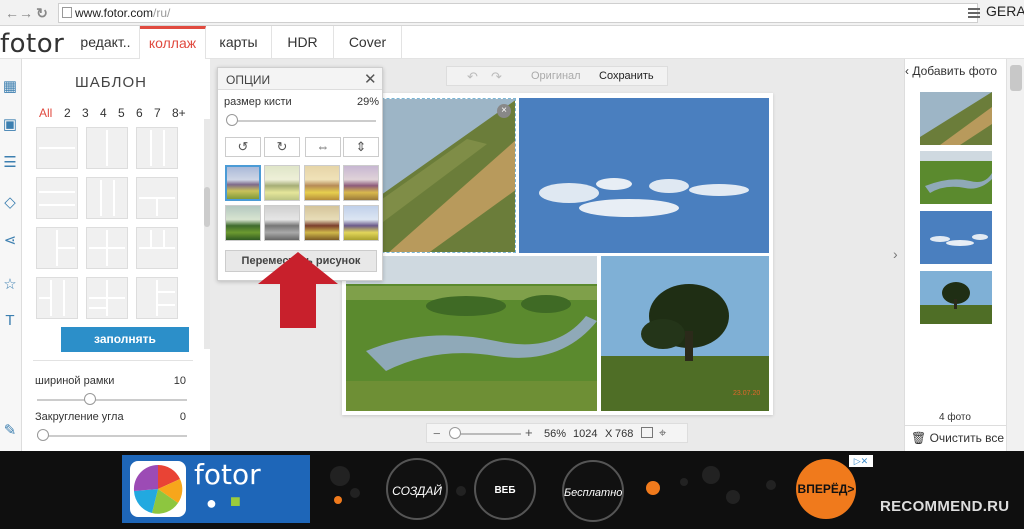 This screenshot has height=529, width=1024. I want to click on undo-icon: ↶, so click(472, 77).